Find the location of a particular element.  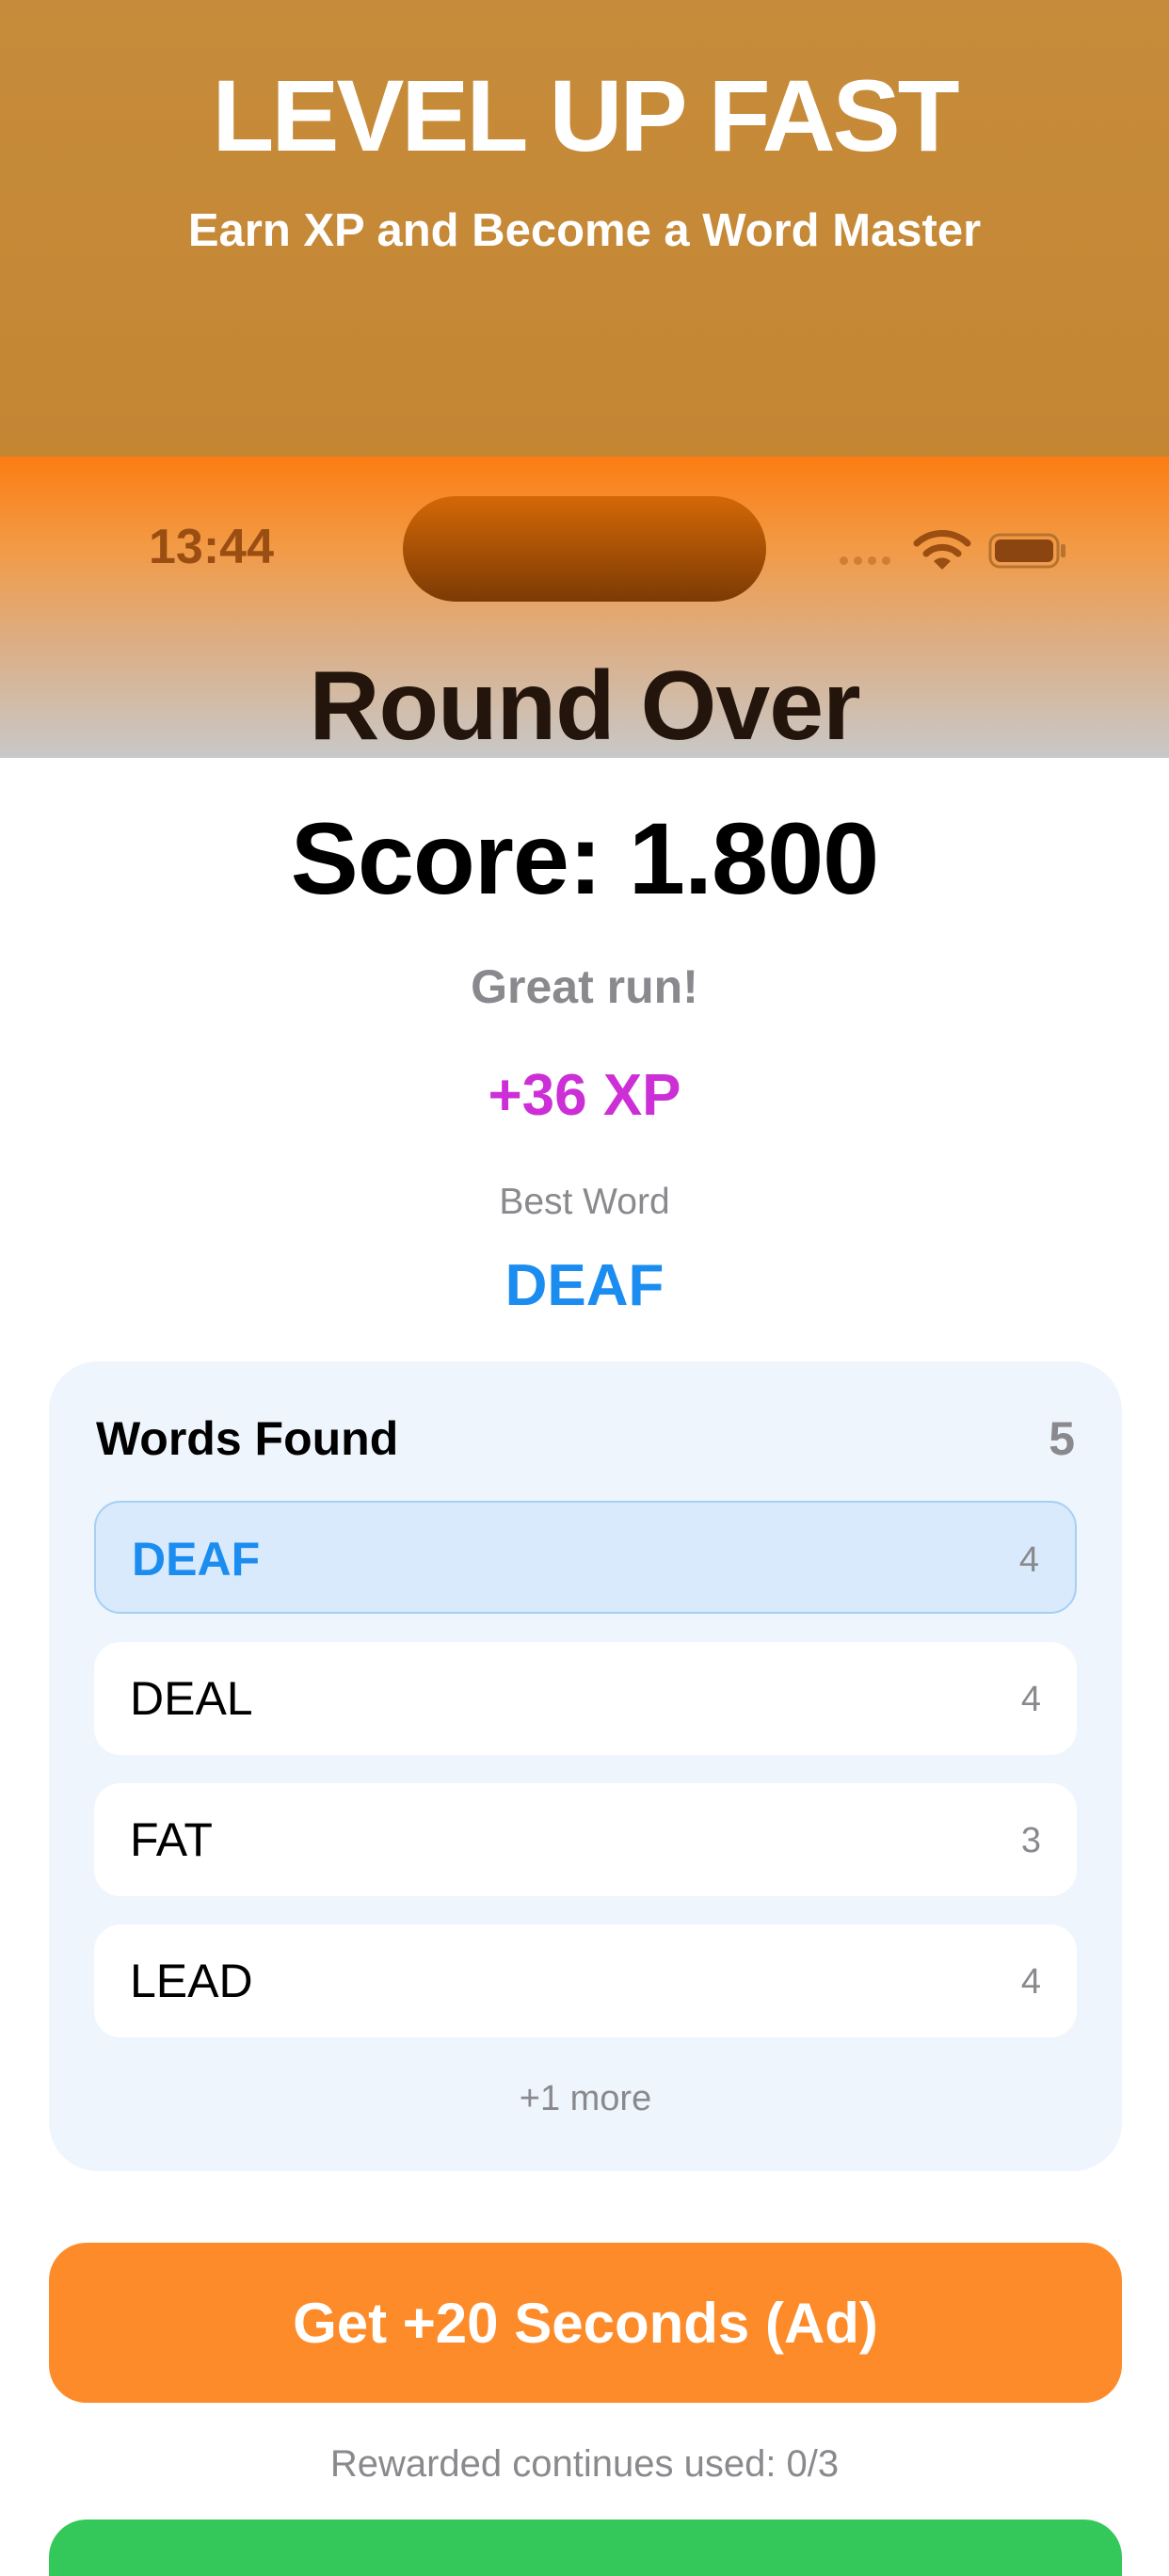

promo-title: LEVEL UP FAST is located at coordinates (585, 115).